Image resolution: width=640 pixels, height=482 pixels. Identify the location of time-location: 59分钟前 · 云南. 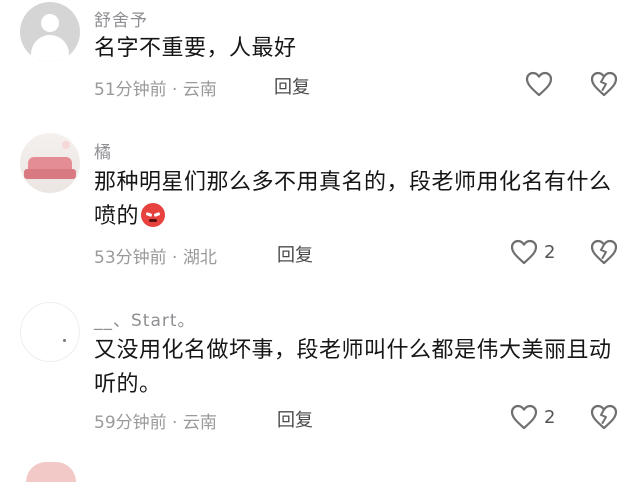
(155, 423).